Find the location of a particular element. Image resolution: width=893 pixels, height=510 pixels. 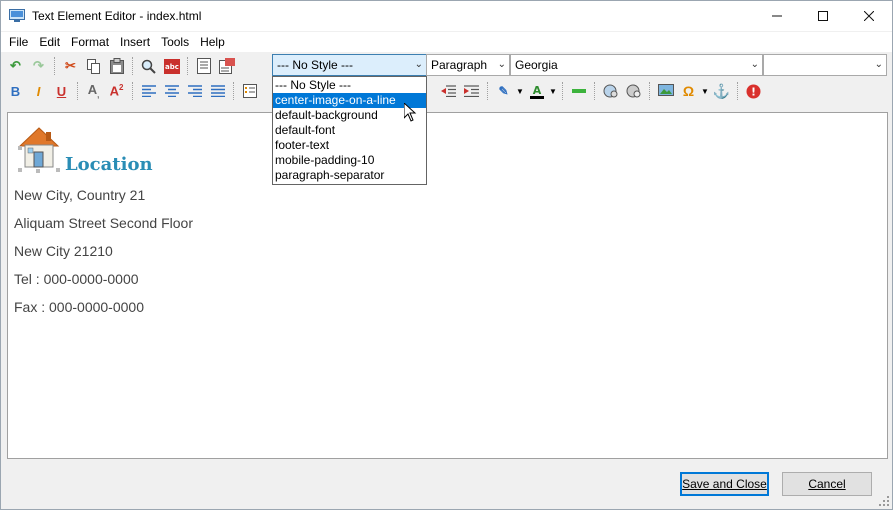

spellcheck-icon: abc is located at coordinates (171, 66).